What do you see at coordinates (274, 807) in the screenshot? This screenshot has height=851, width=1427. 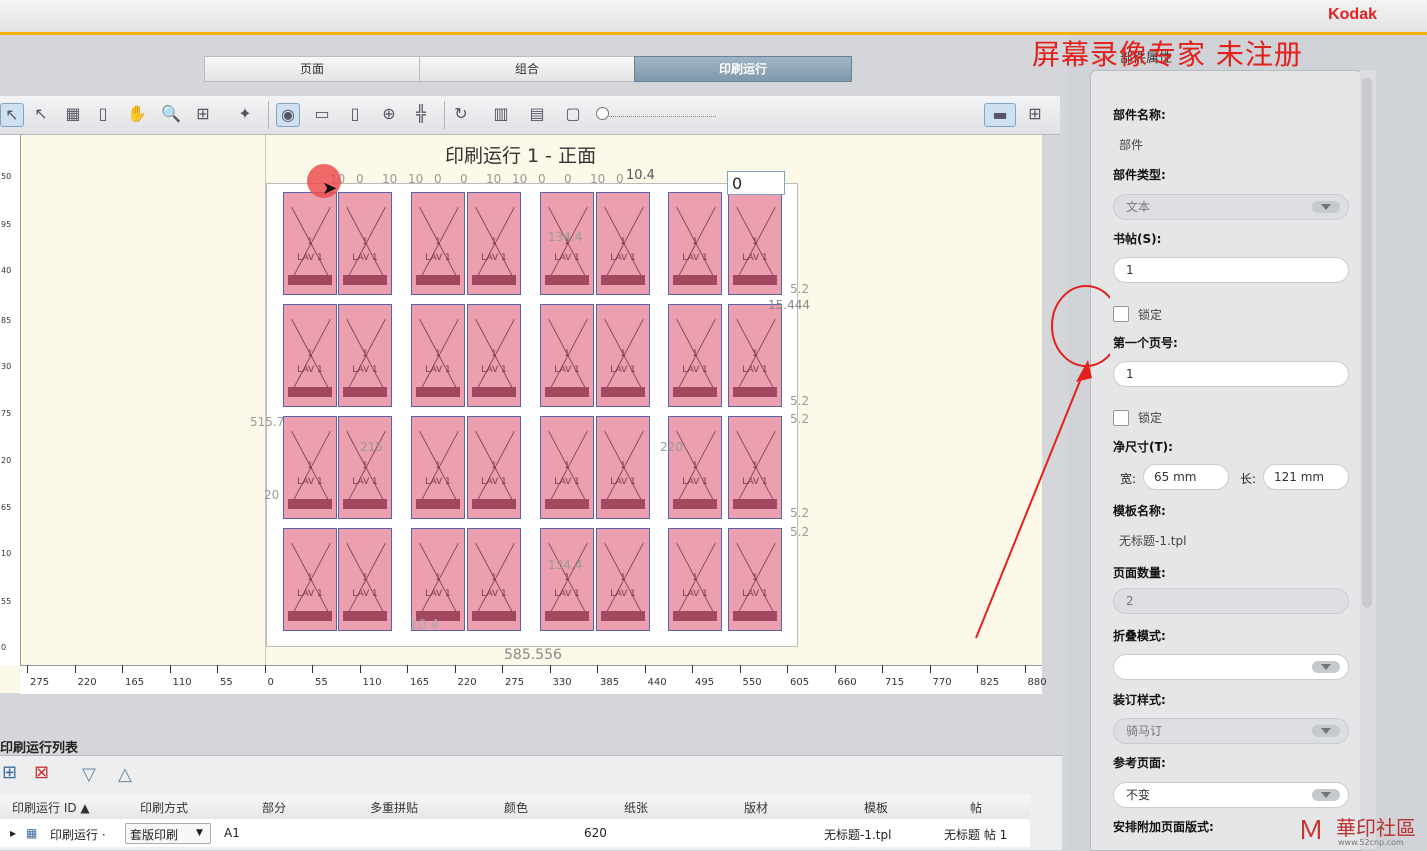 I see `col-part: 部分` at bounding box center [274, 807].